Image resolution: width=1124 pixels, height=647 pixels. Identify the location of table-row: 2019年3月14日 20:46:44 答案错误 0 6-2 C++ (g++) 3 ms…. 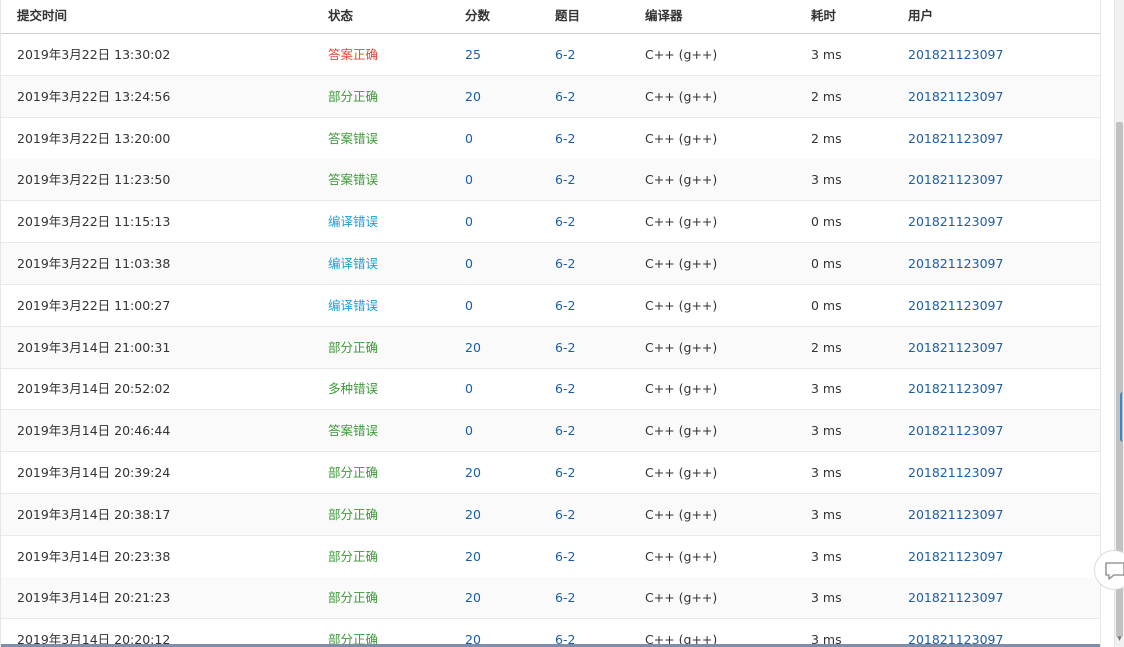
(550, 431).